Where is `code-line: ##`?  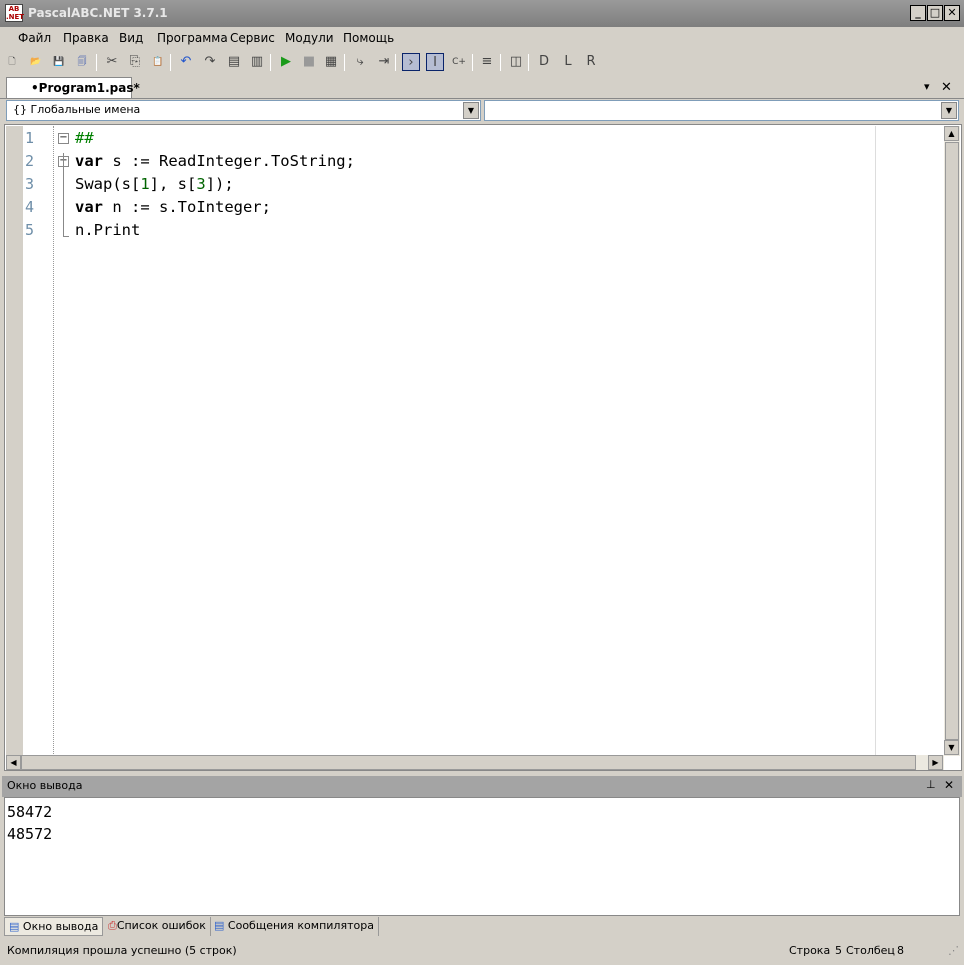 code-line: ## is located at coordinates (84, 138).